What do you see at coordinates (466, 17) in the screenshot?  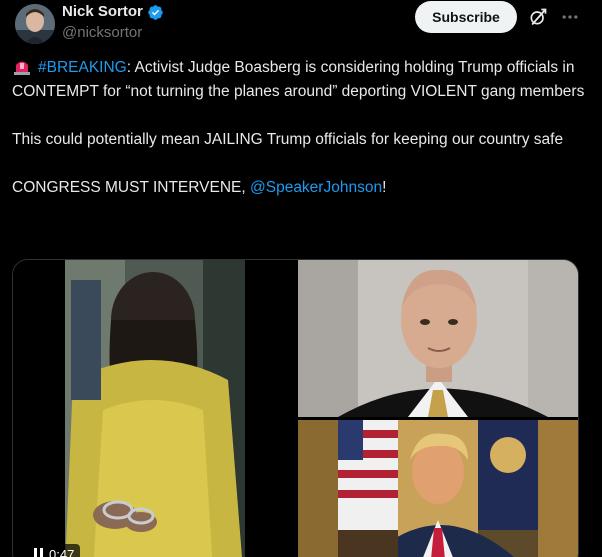 I see `subscribe-button: Subscribe` at bounding box center [466, 17].